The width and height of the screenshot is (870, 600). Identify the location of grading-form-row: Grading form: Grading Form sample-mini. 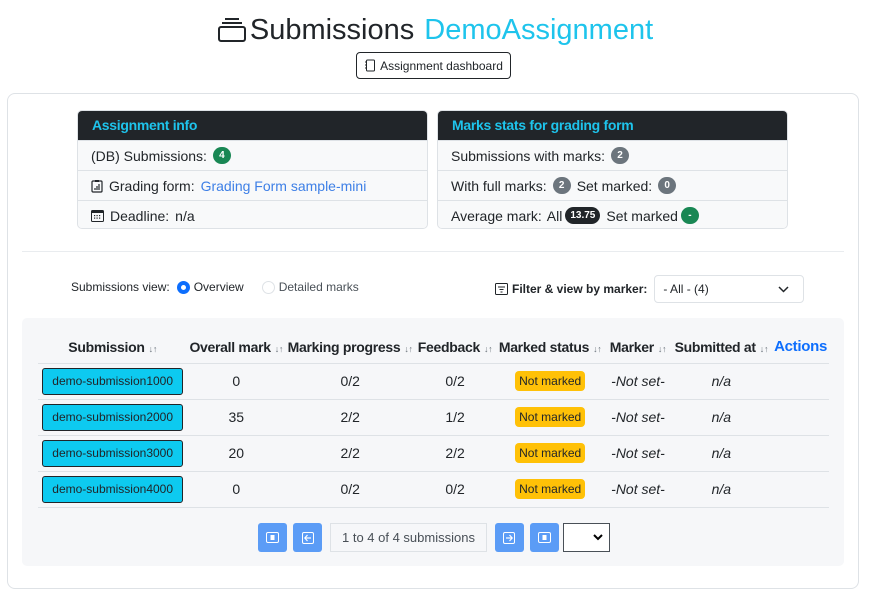
(252, 185).